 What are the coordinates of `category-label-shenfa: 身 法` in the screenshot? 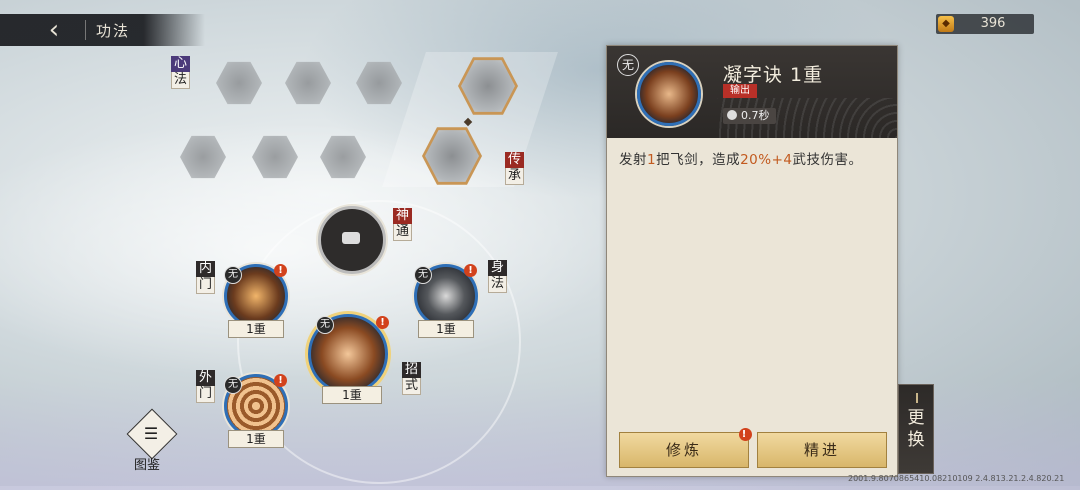 It's located at (497, 276).